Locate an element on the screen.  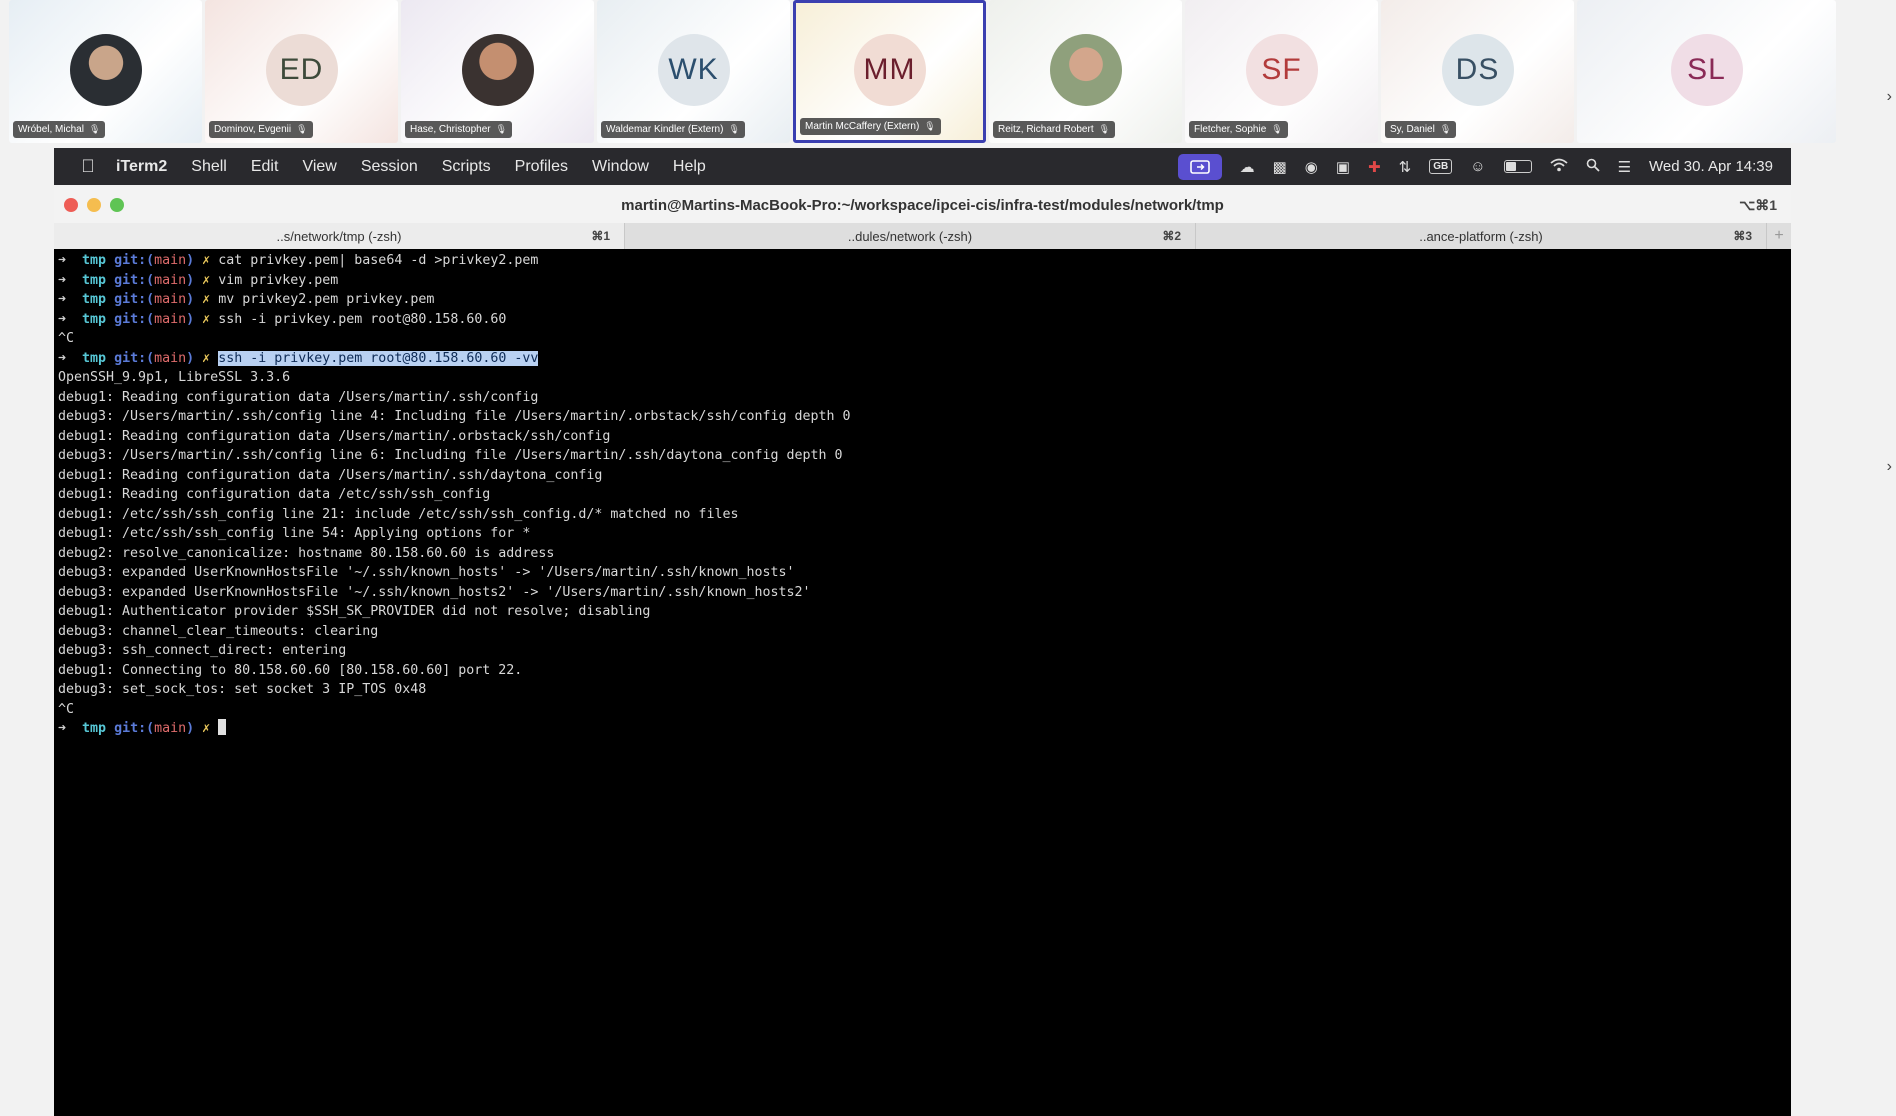
spotlight-search-icon is located at coordinates (1593, 167).